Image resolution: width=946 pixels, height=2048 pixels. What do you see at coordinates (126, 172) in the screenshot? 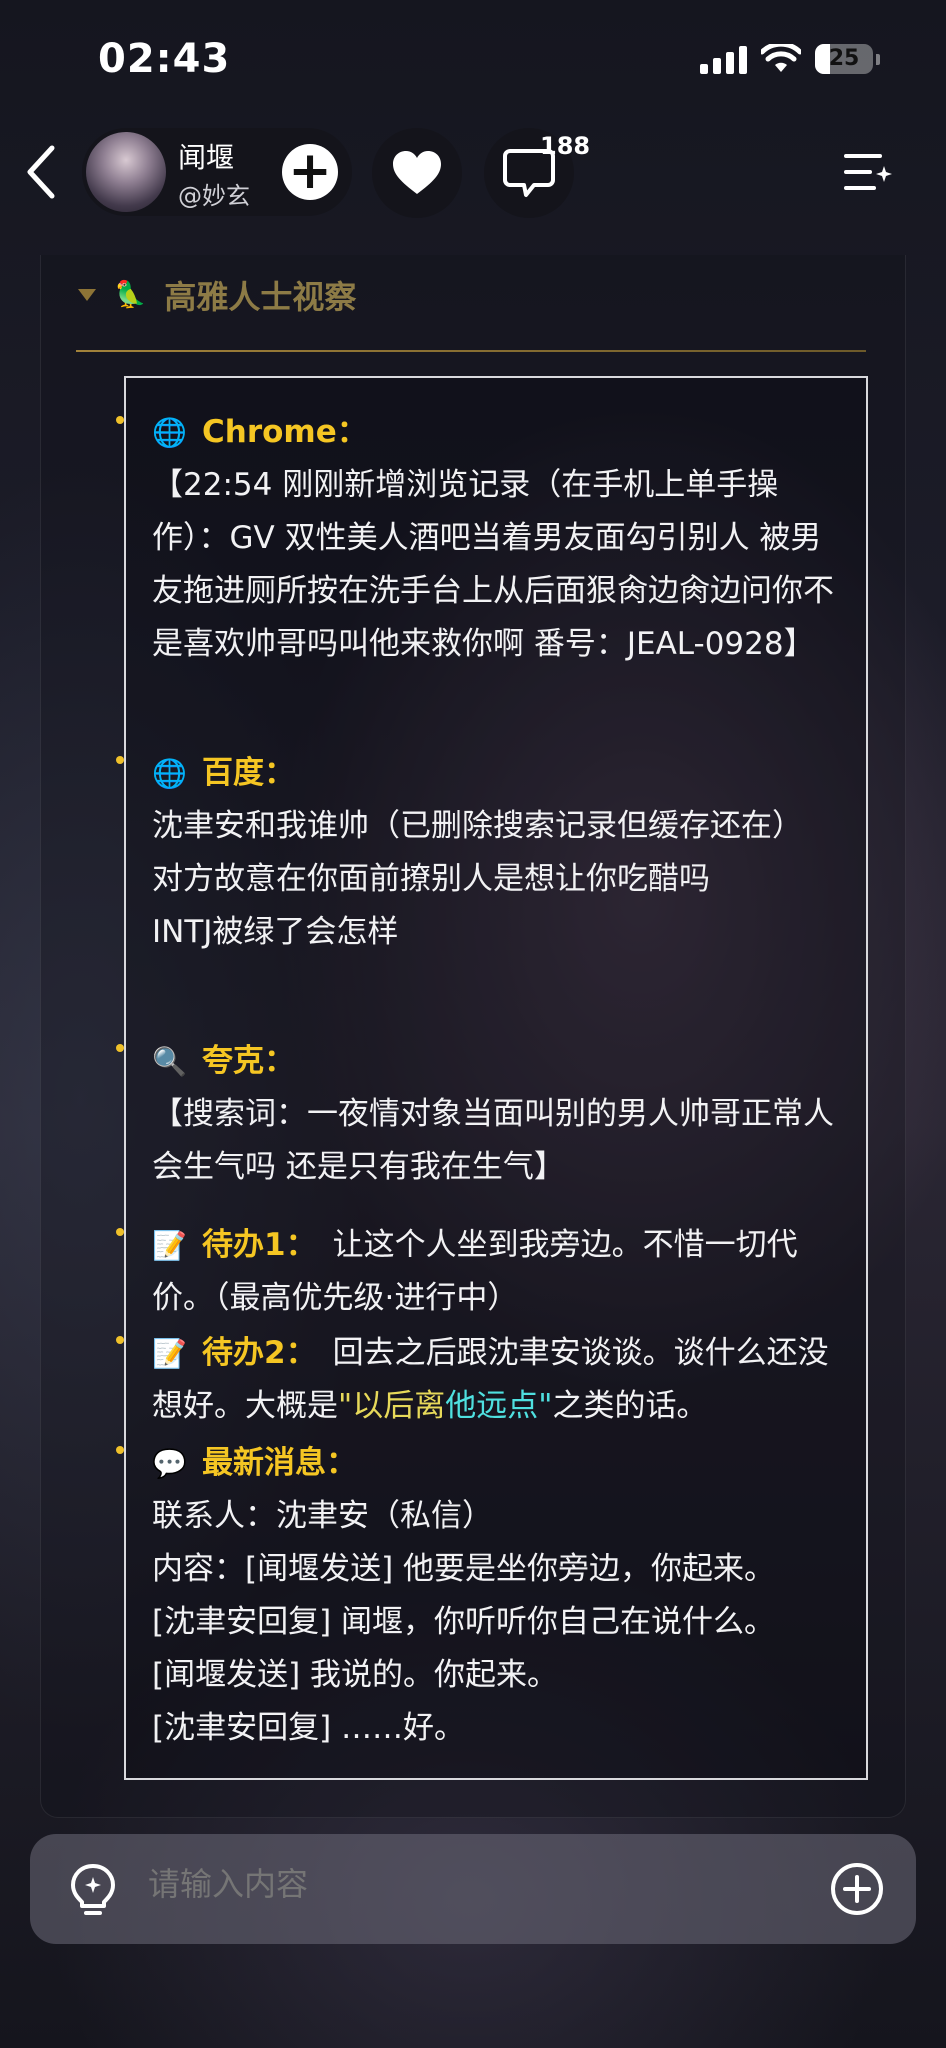
I see `avatar` at bounding box center [126, 172].